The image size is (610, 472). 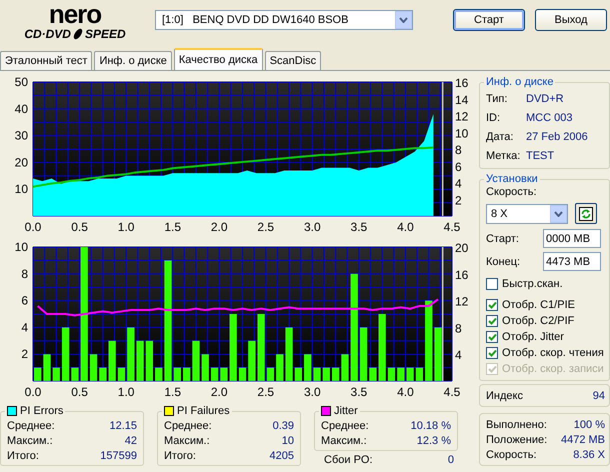 I want to click on axis-label: 40, so click(x=21, y=109).